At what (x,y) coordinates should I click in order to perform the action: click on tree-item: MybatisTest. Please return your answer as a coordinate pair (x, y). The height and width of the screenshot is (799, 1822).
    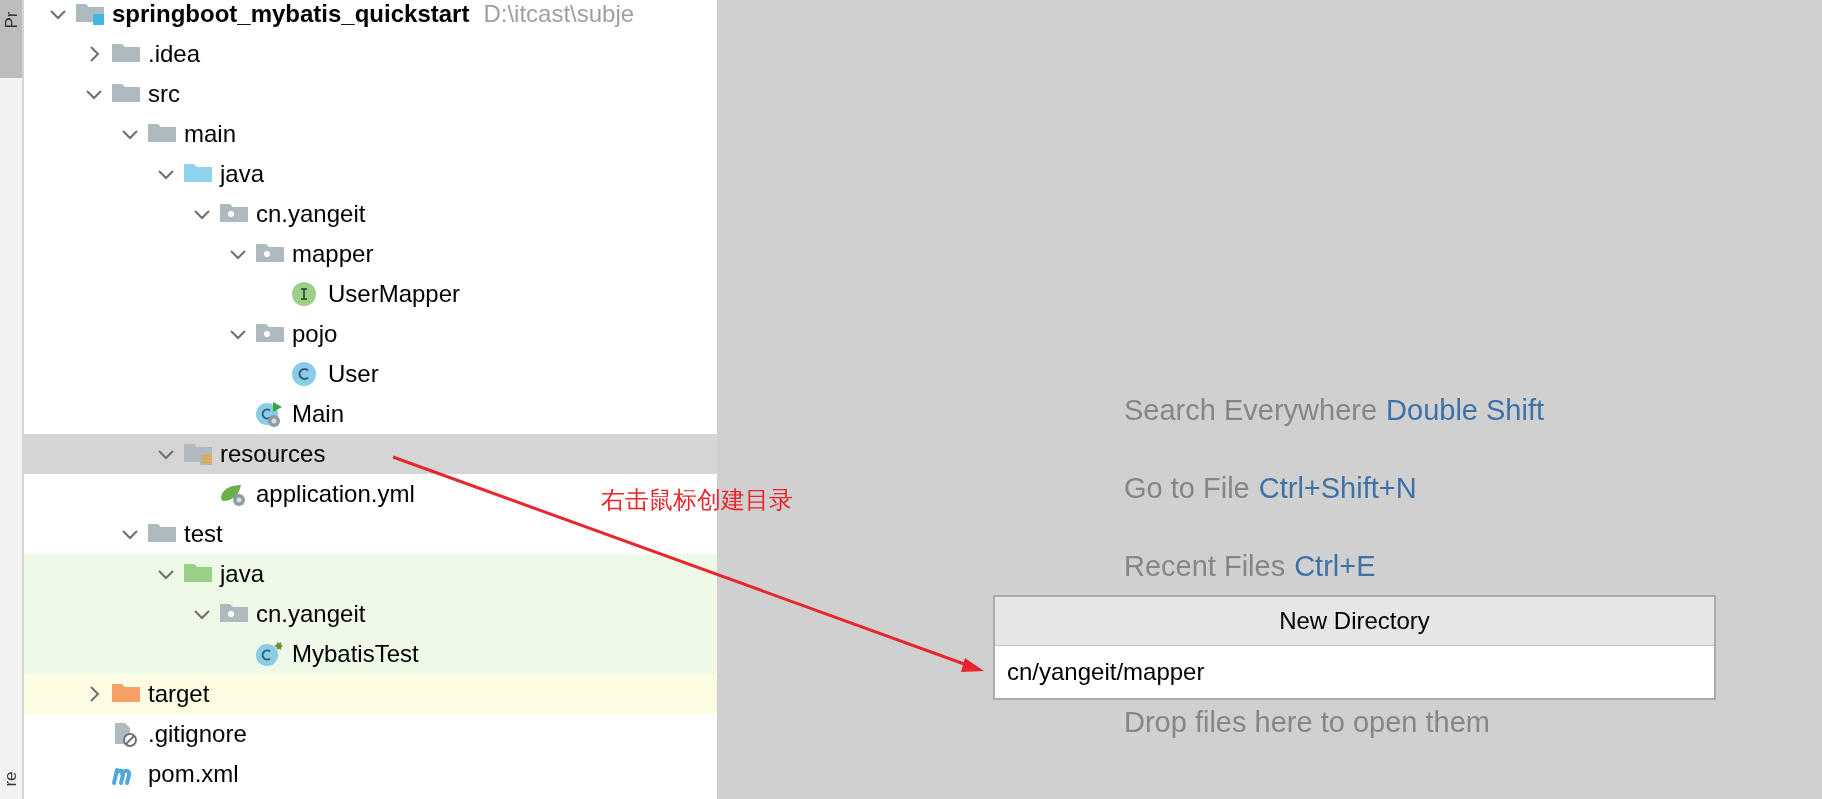
    Looking at the image, I should click on (370, 654).